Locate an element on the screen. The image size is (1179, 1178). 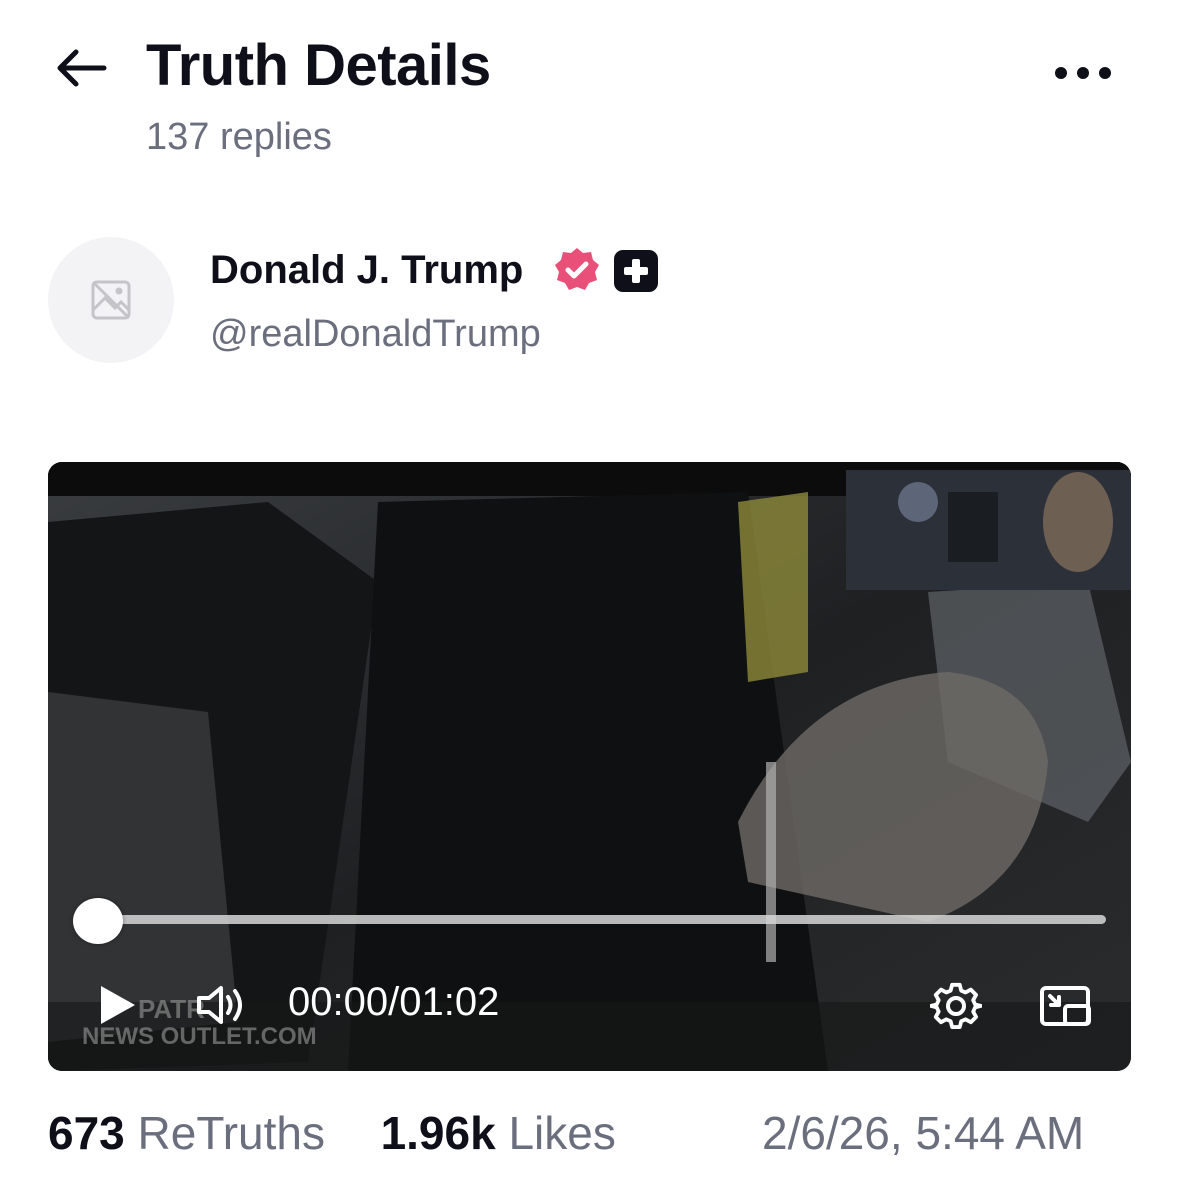
avatar is located at coordinates (111, 300).